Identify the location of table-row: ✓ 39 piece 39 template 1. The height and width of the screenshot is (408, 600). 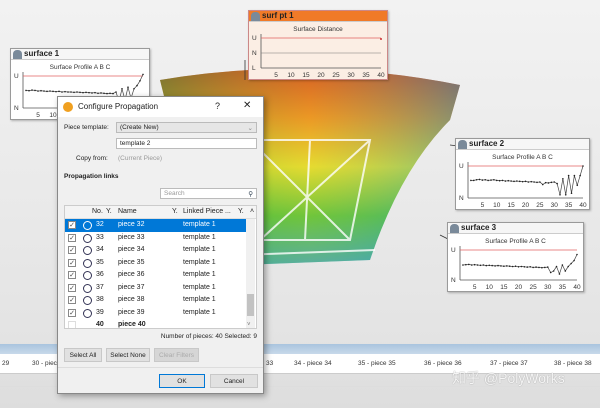
(156, 313).